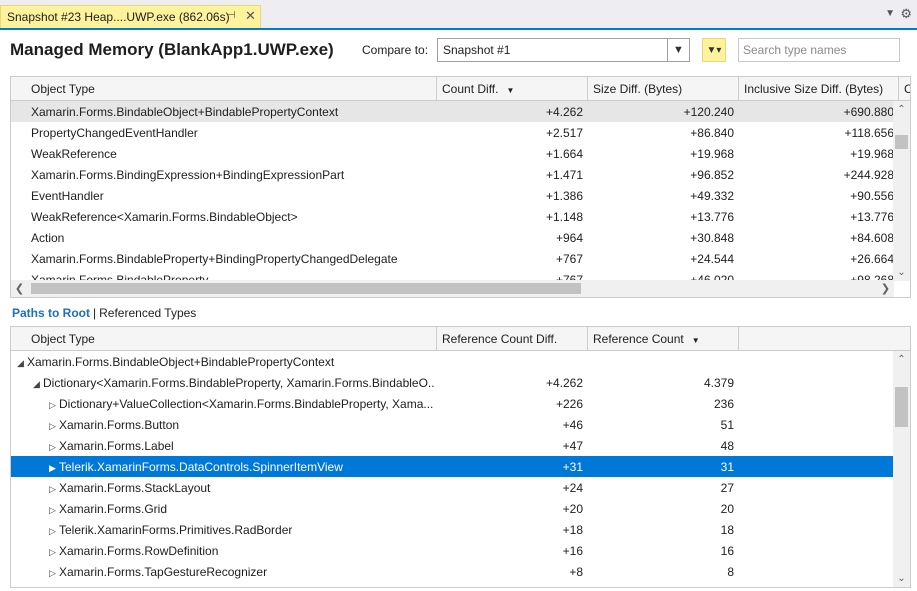 This screenshot has width=917, height=591. Describe the element at coordinates (872, 196) in the screenshot. I see `inclusive-size-diff-cell: +90.556` at that location.